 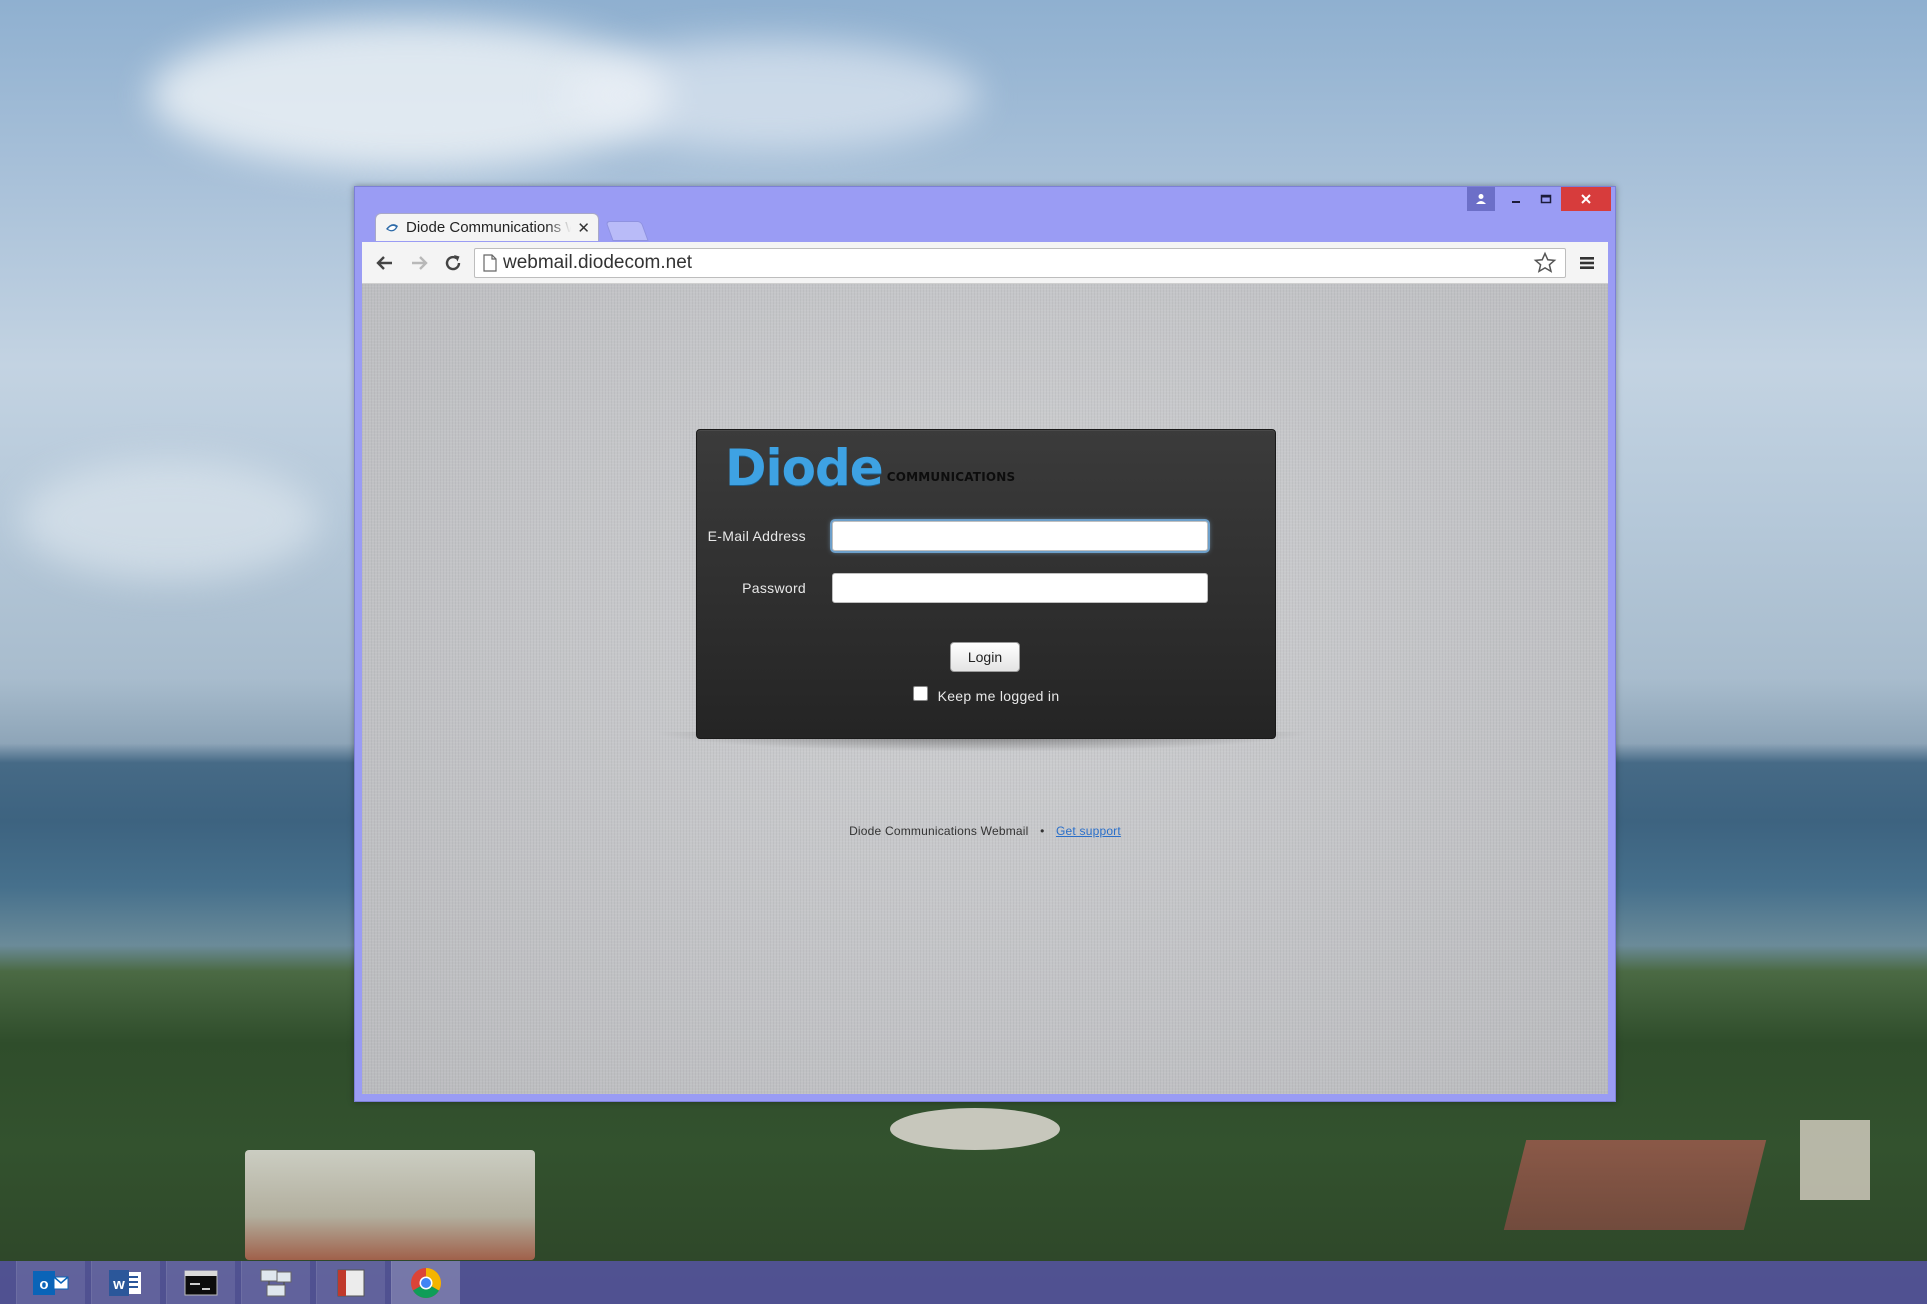 I want to click on taskbar-reader, so click(x=350, y=1282).